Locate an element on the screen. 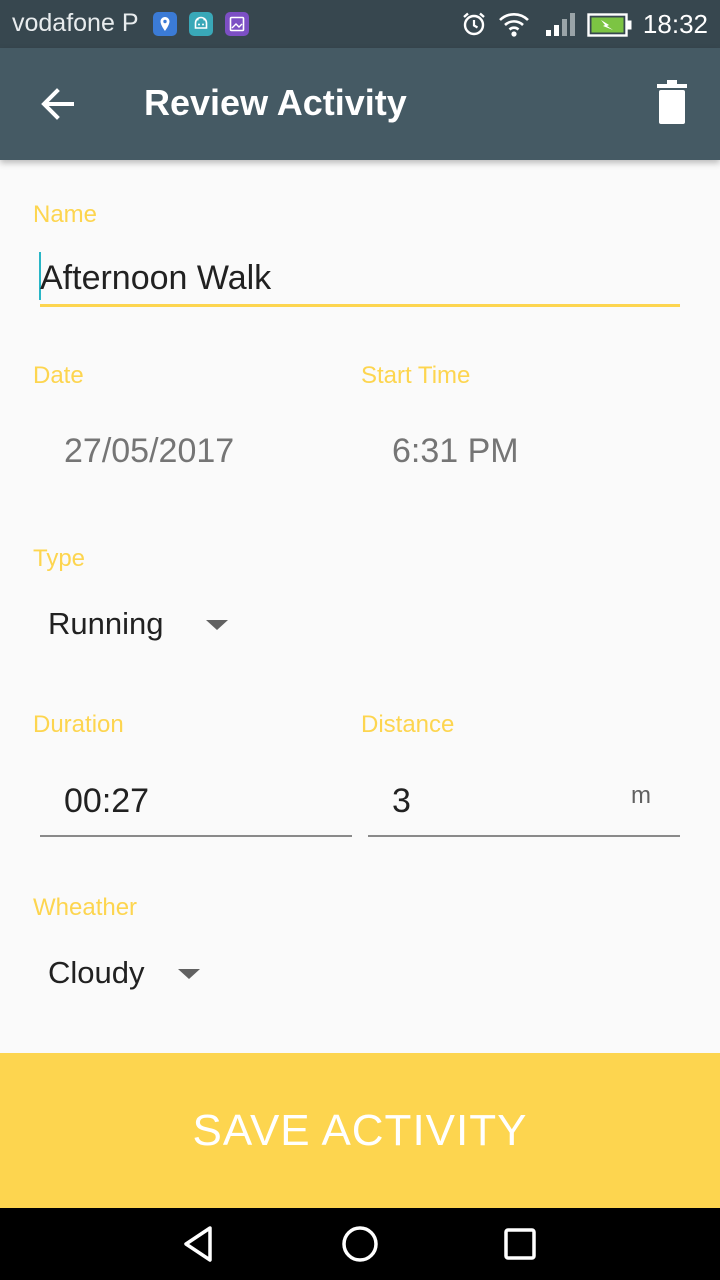 The image size is (720, 1280). weather-spinner: Cloudy is located at coordinates (135, 975).